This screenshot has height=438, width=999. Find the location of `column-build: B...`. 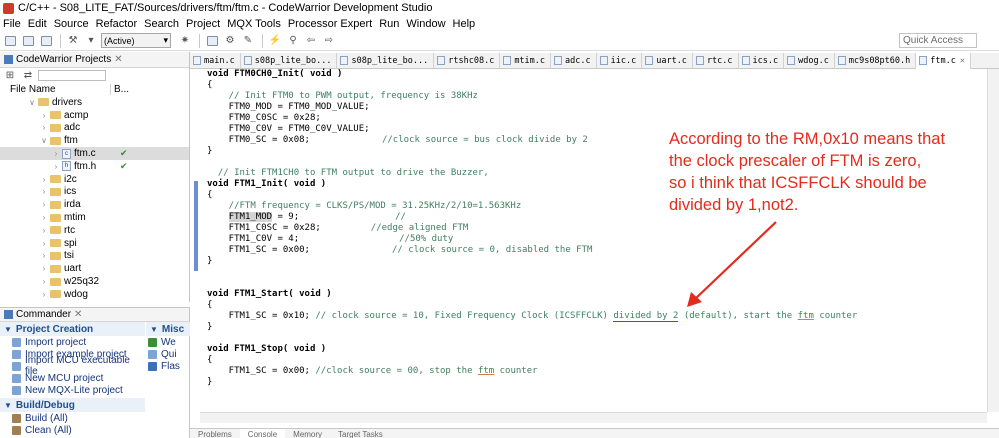

column-build: B... is located at coordinates (125, 89).